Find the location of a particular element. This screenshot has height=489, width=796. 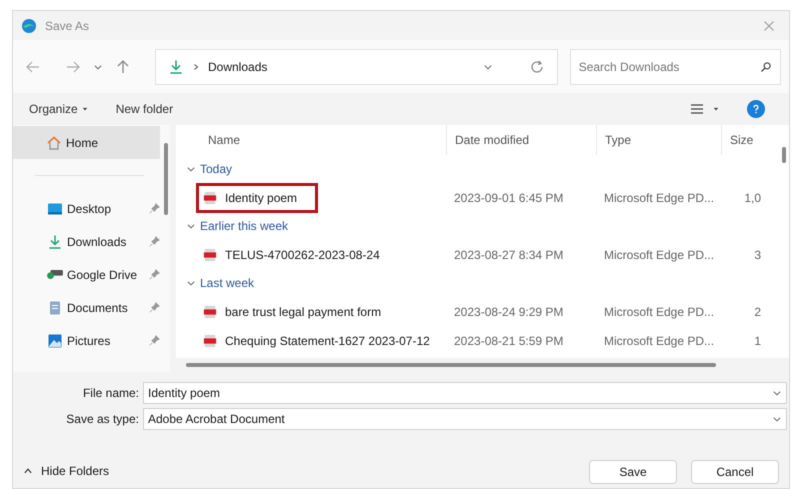

sidebar-label: Home is located at coordinates (82, 143).